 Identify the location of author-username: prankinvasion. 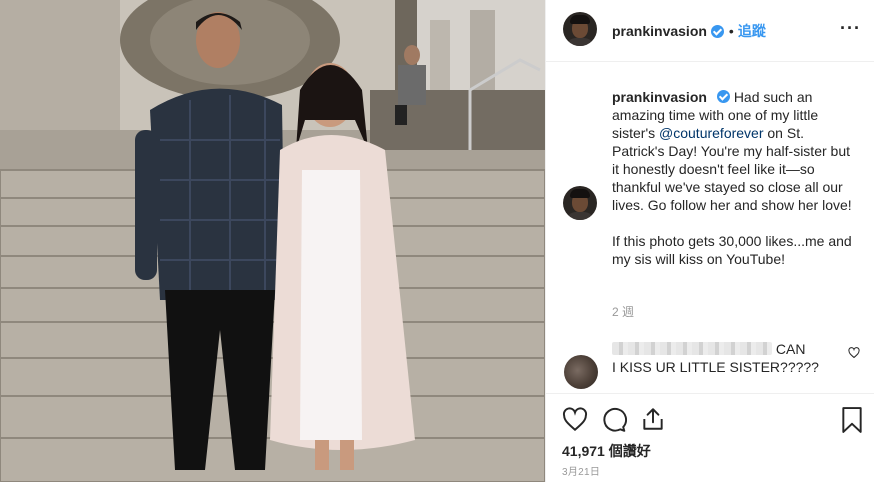
(659, 31).